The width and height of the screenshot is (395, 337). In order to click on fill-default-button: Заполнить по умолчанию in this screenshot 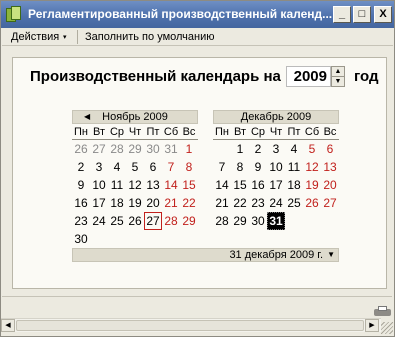, I will do `click(150, 37)`.